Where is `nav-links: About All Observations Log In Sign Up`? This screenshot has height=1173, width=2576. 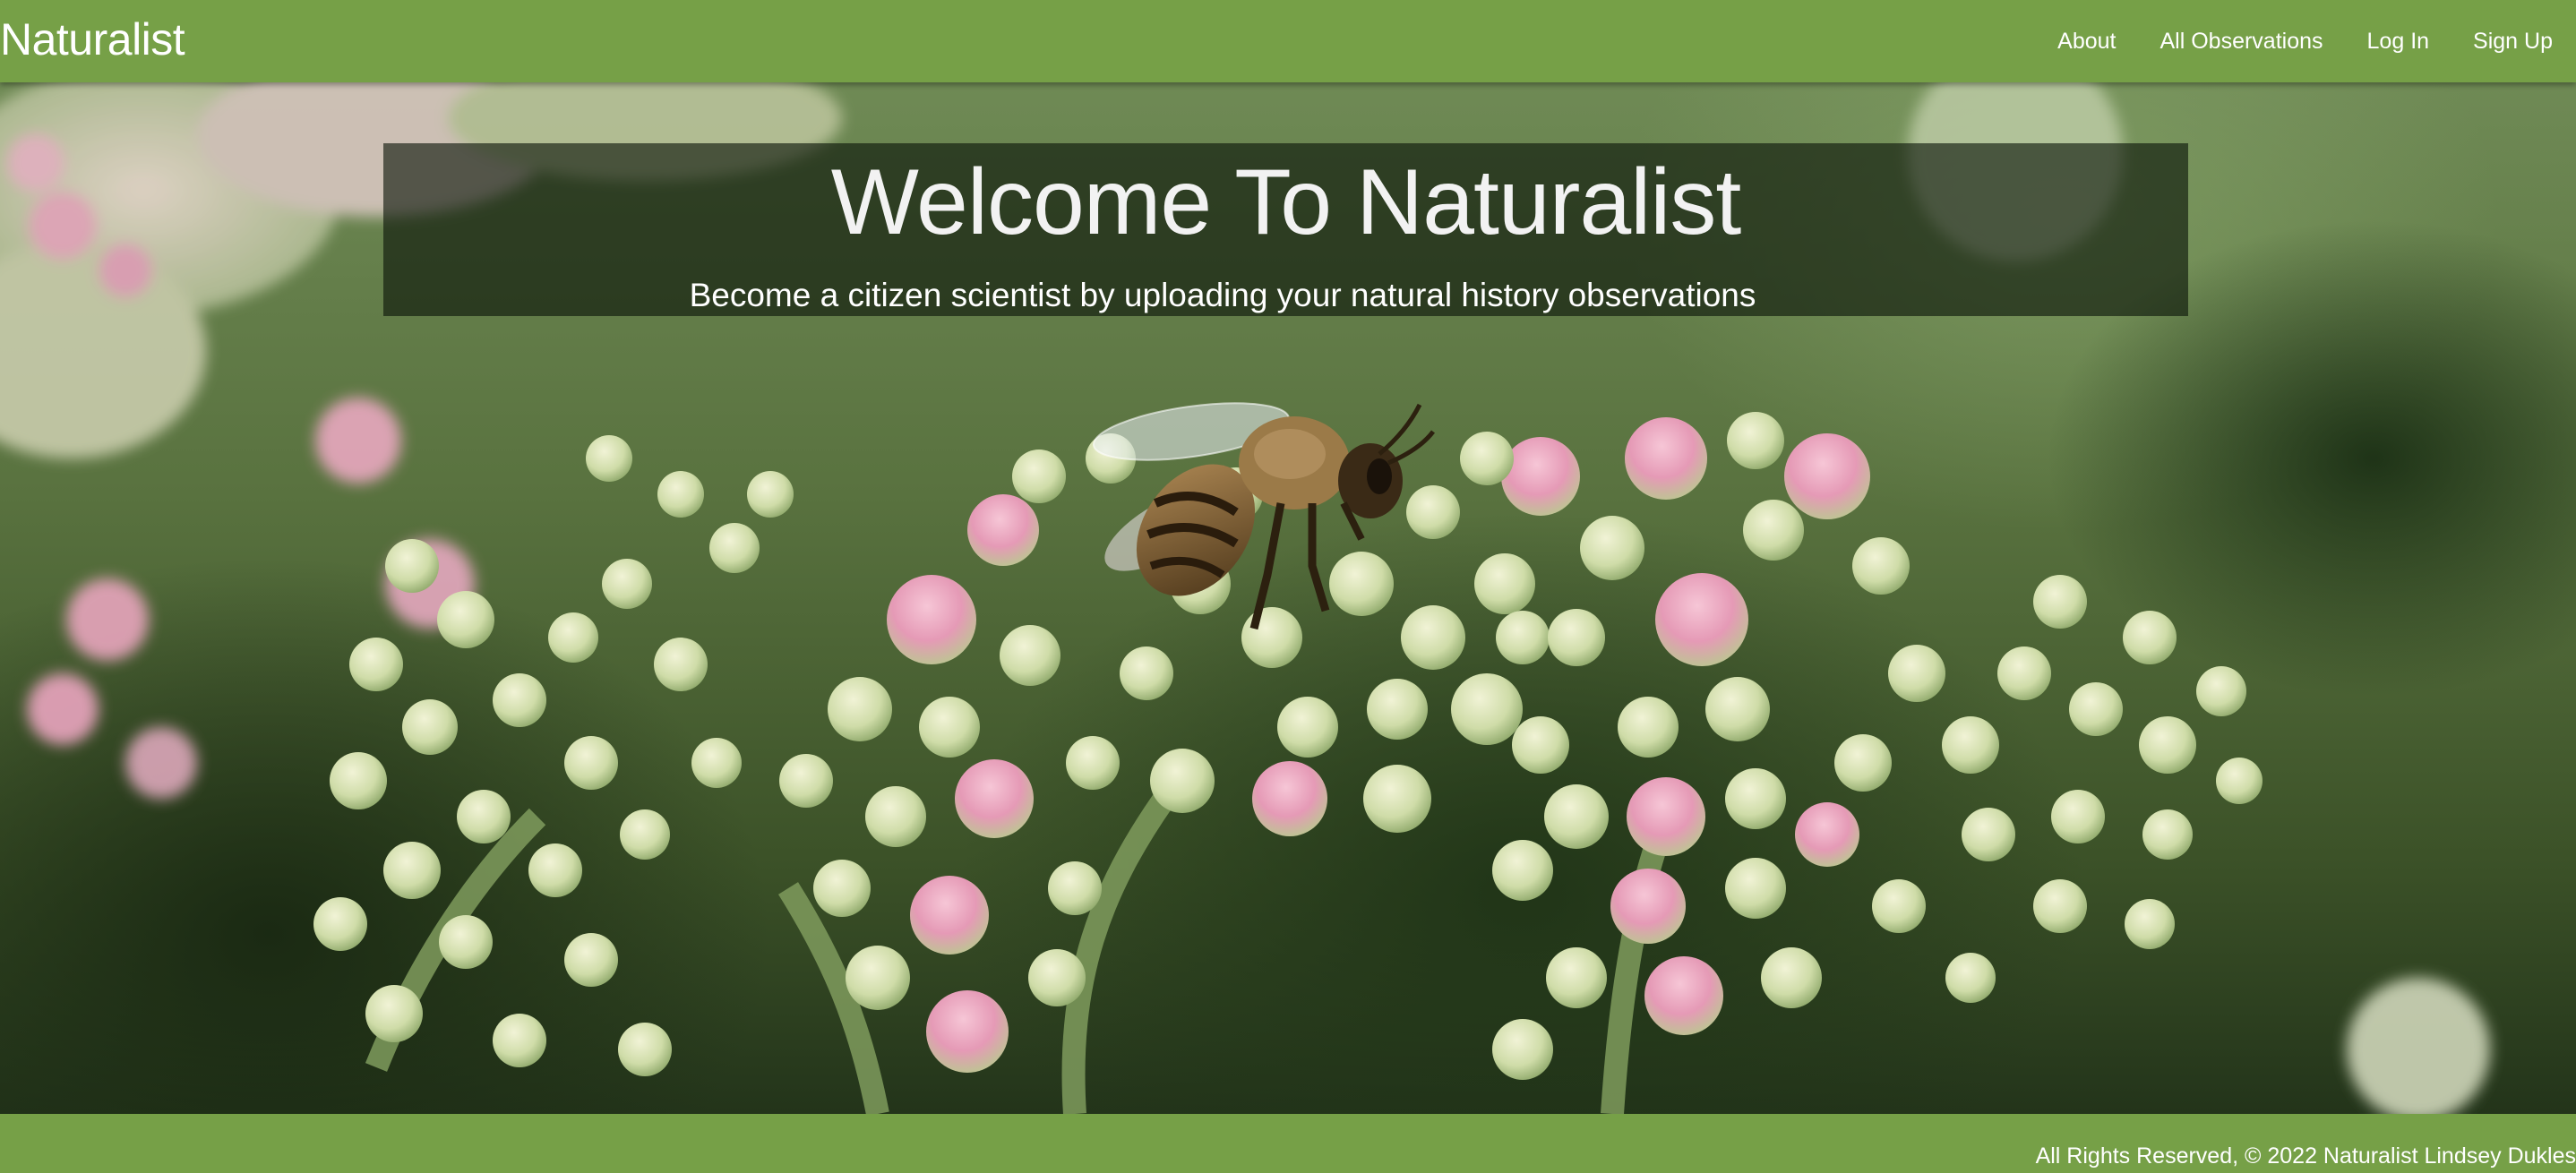 nav-links: About All Observations Log In Sign Up is located at coordinates (2283, 41).